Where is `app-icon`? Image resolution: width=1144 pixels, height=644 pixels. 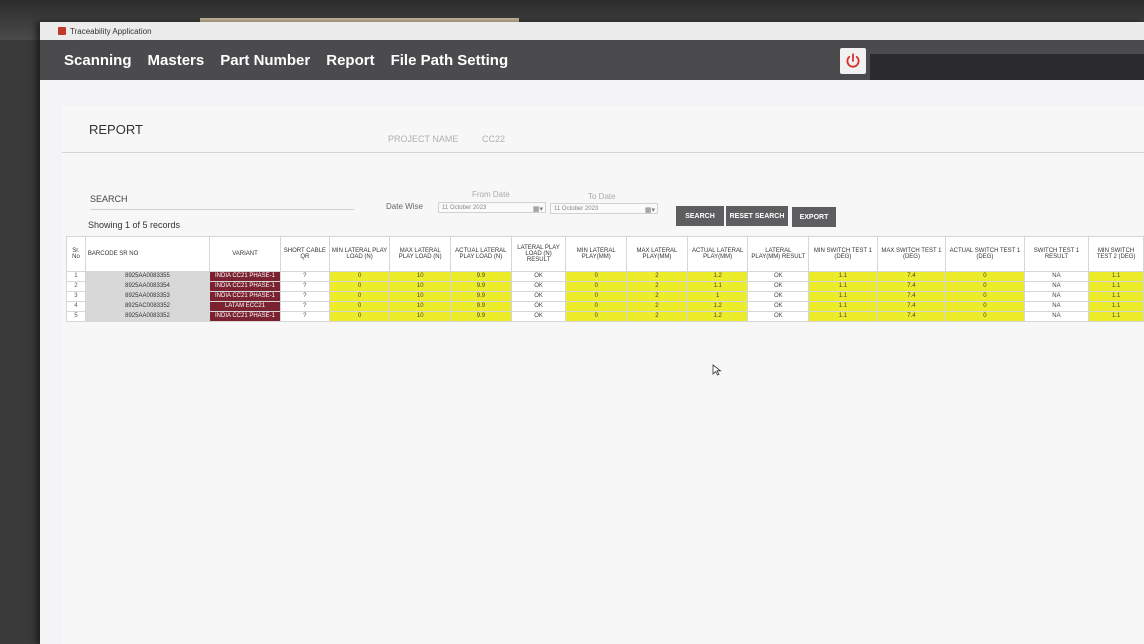
app-icon is located at coordinates (62, 31).